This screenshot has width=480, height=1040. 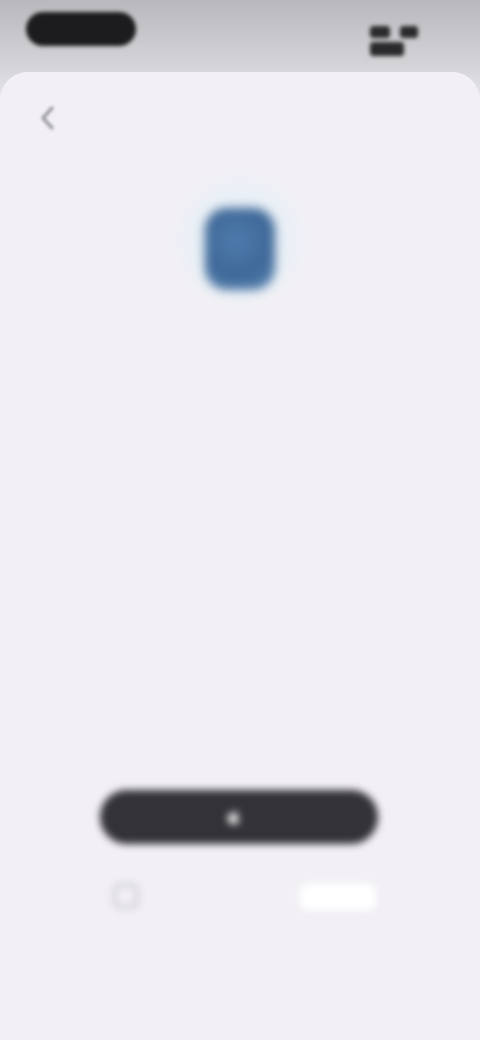 I want to click on continue-button, so click(x=239, y=817).